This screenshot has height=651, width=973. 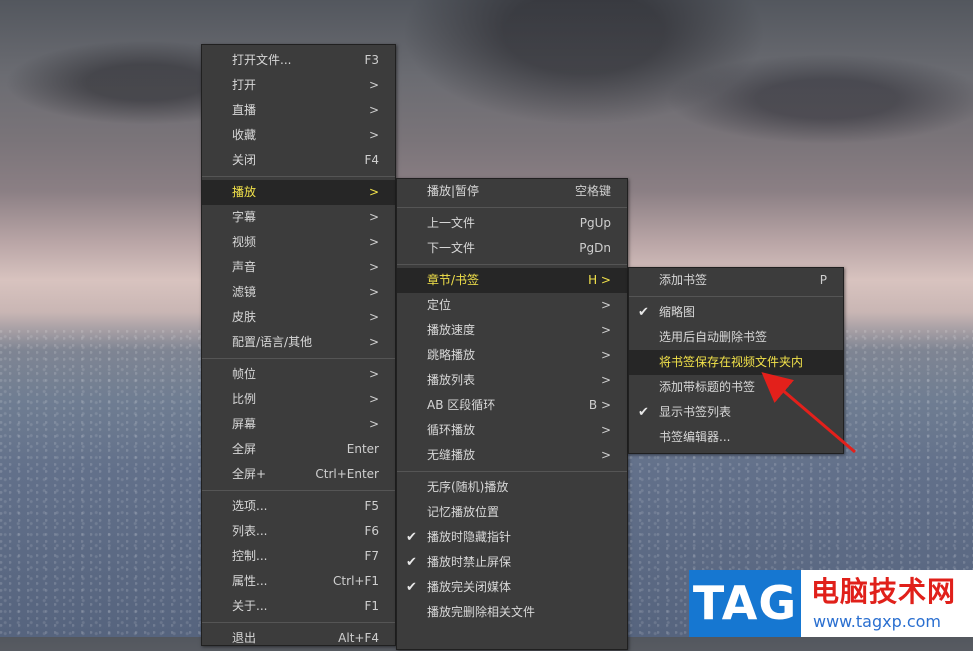 I want to click on menu-item-skins: 皮肤 >, so click(x=298, y=317).